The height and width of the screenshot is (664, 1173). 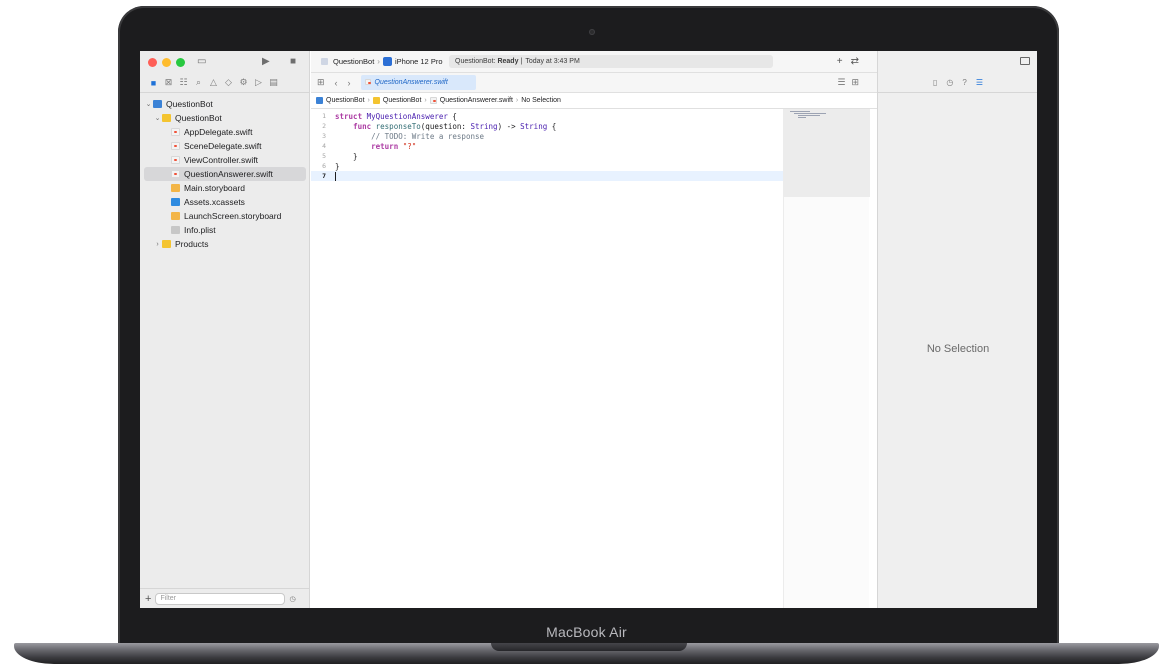 What do you see at coordinates (547, 166) in the screenshot?
I see `code-line: 6}` at bounding box center [547, 166].